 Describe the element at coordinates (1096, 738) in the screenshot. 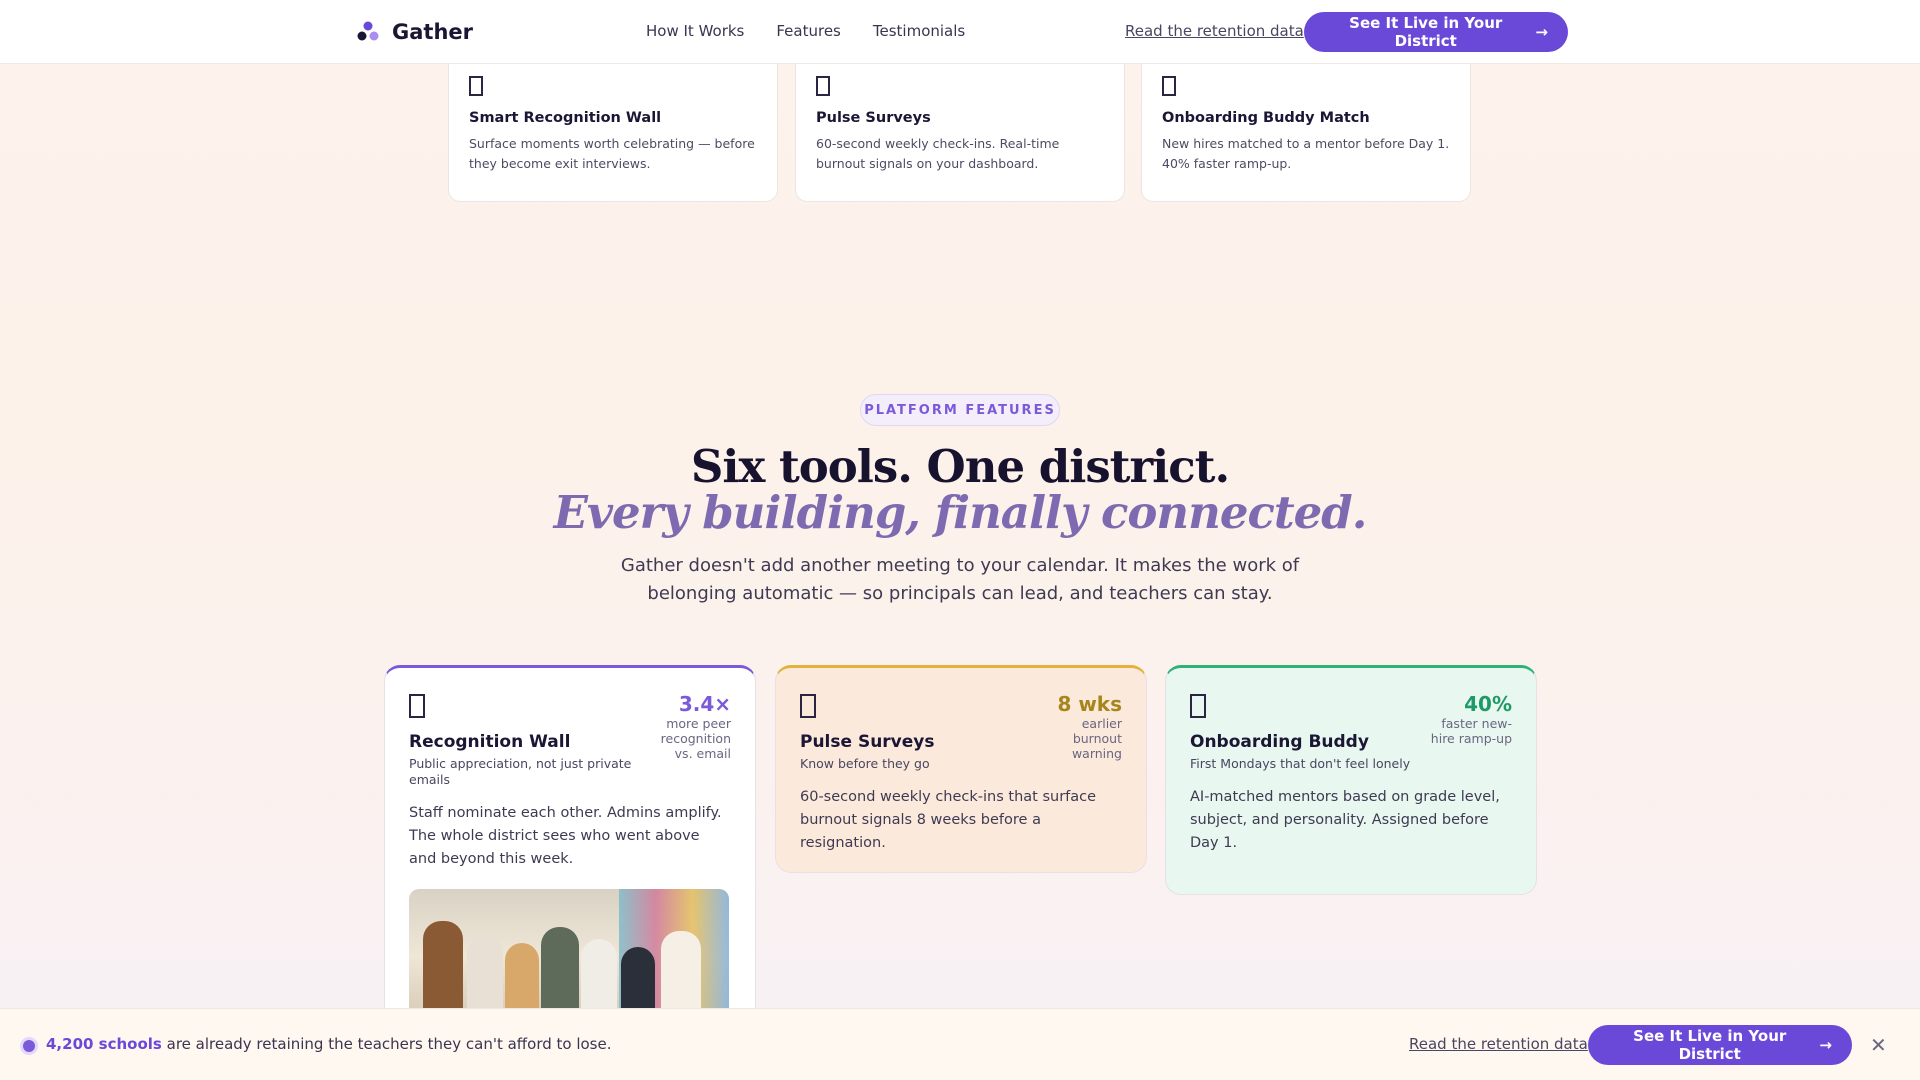

I see `stat-note: earlier burnout warning` at that location.